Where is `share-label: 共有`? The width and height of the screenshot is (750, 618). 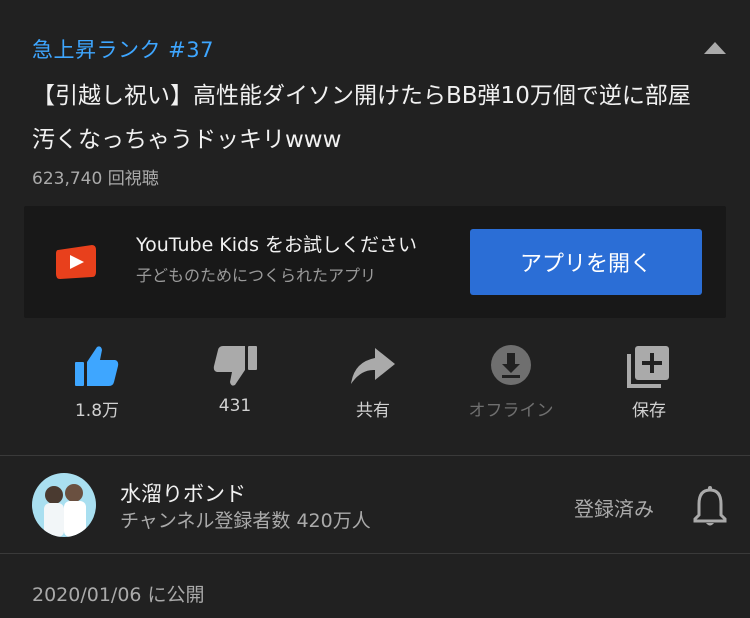 share-label: 共有 is located at coordinates (373, 411).